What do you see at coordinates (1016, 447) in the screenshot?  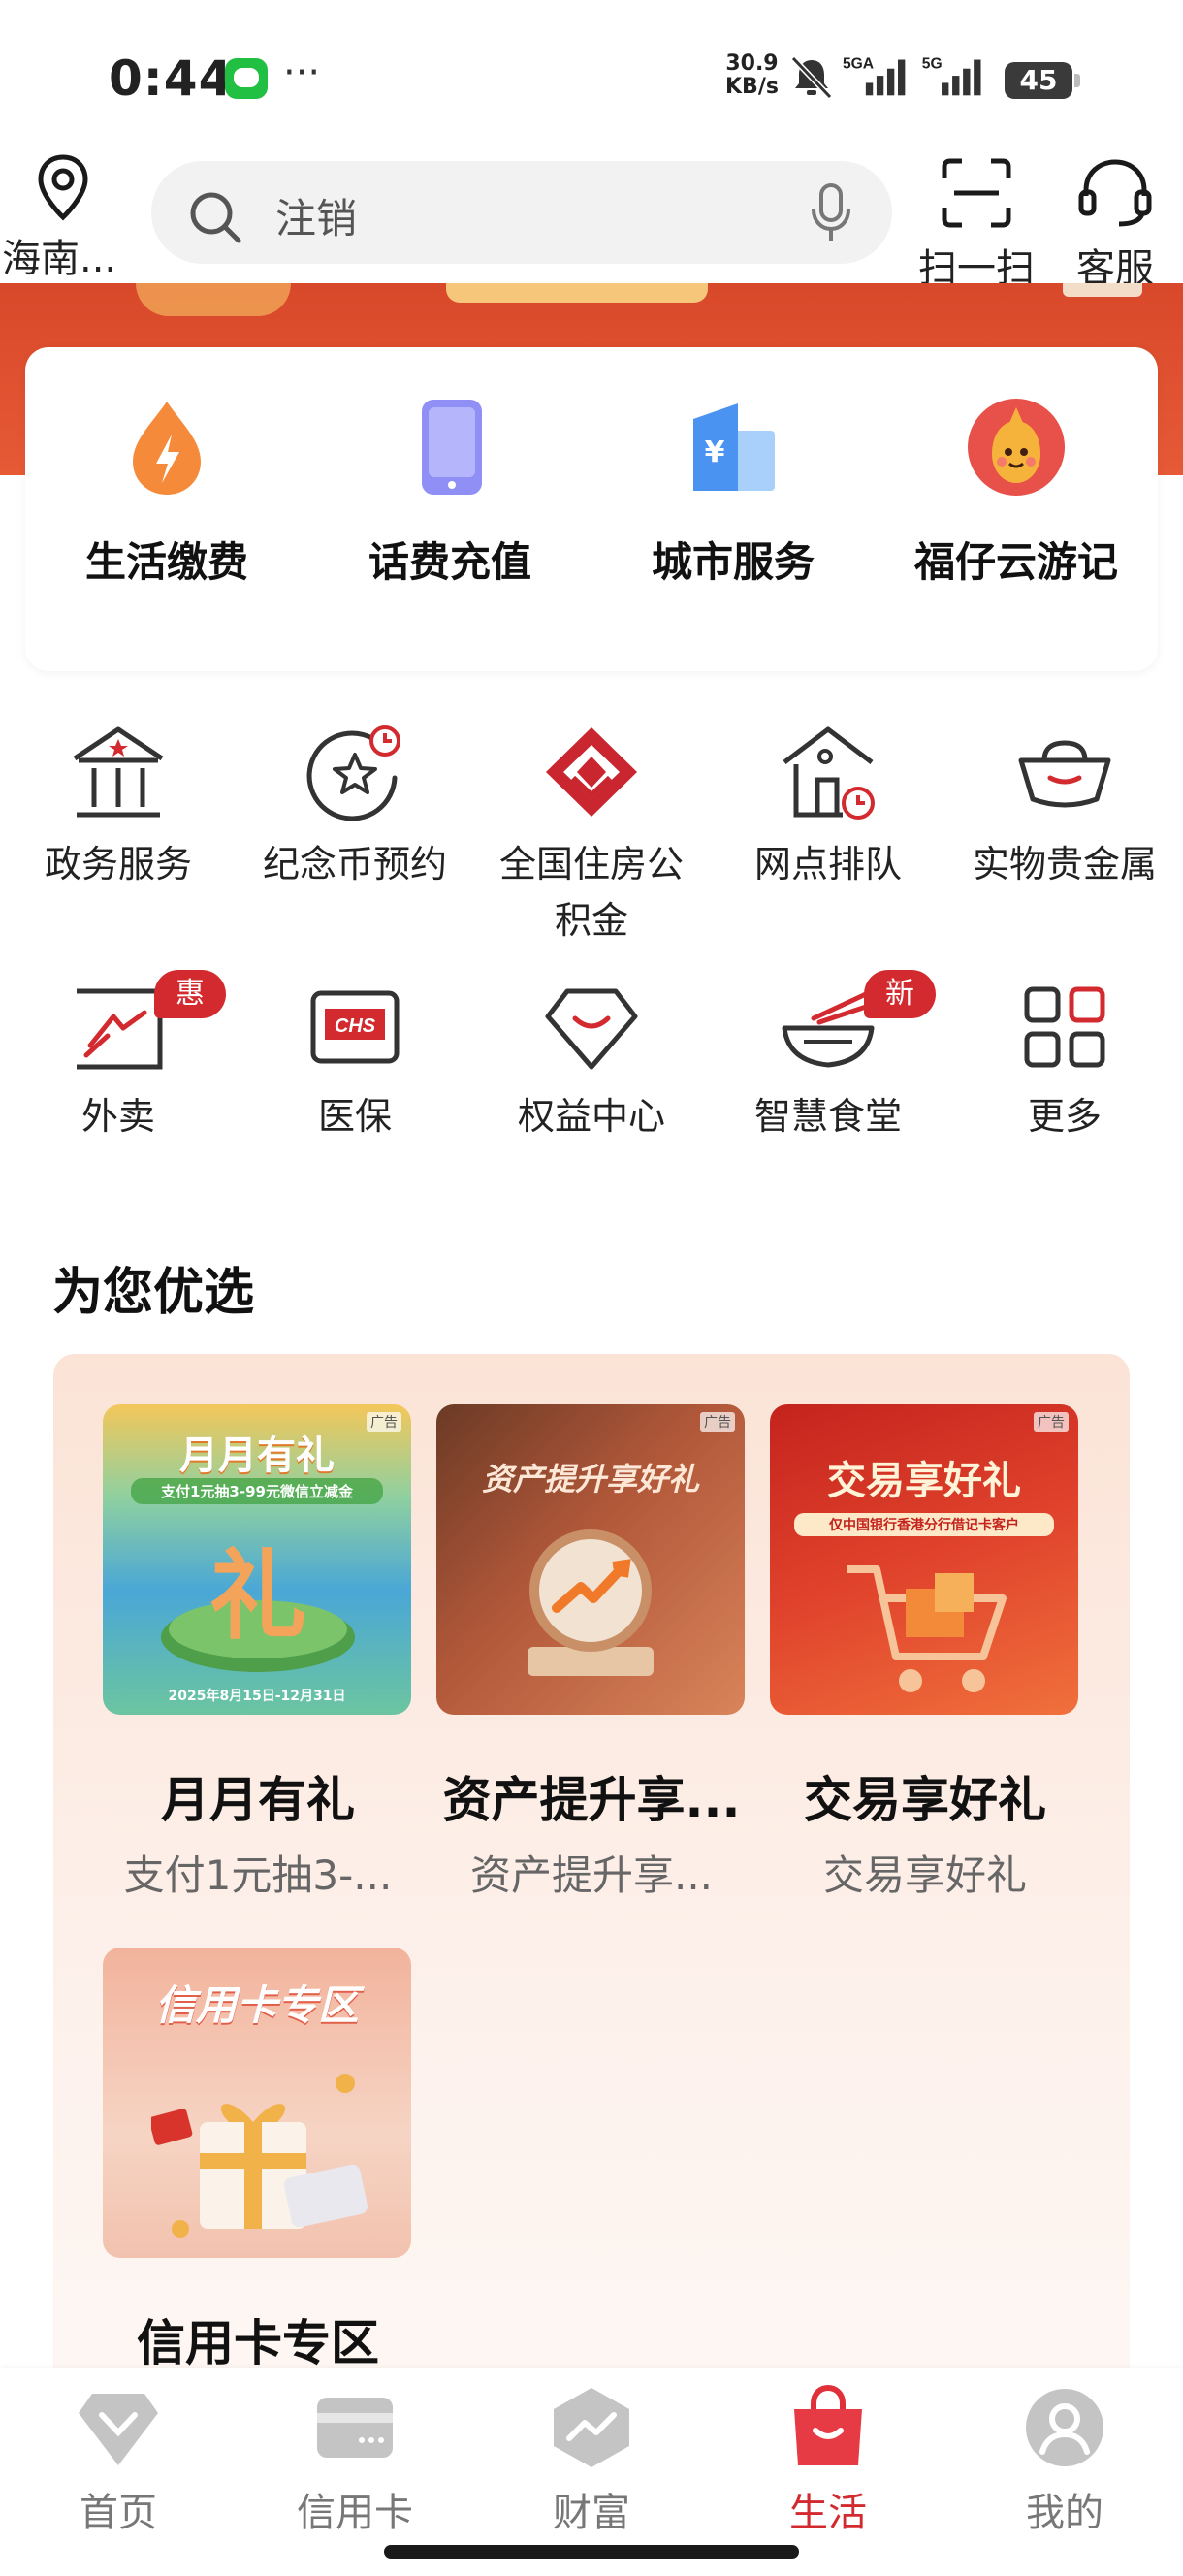 I see `mascot-icon` at bounding box center [1016, 447].